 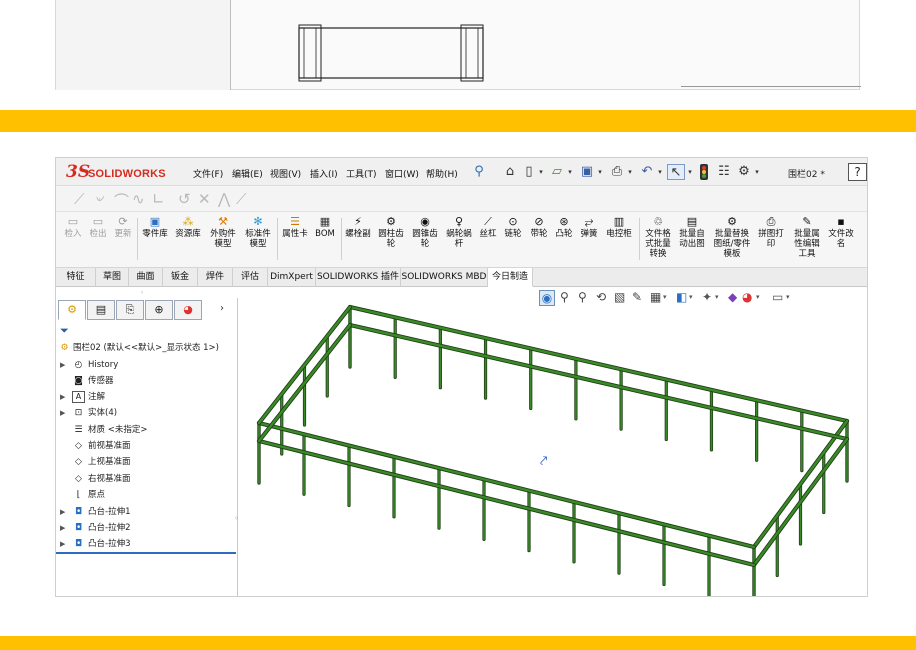 I want to click on open-dropdown-icon: ▾, so click(x=570, y=172).